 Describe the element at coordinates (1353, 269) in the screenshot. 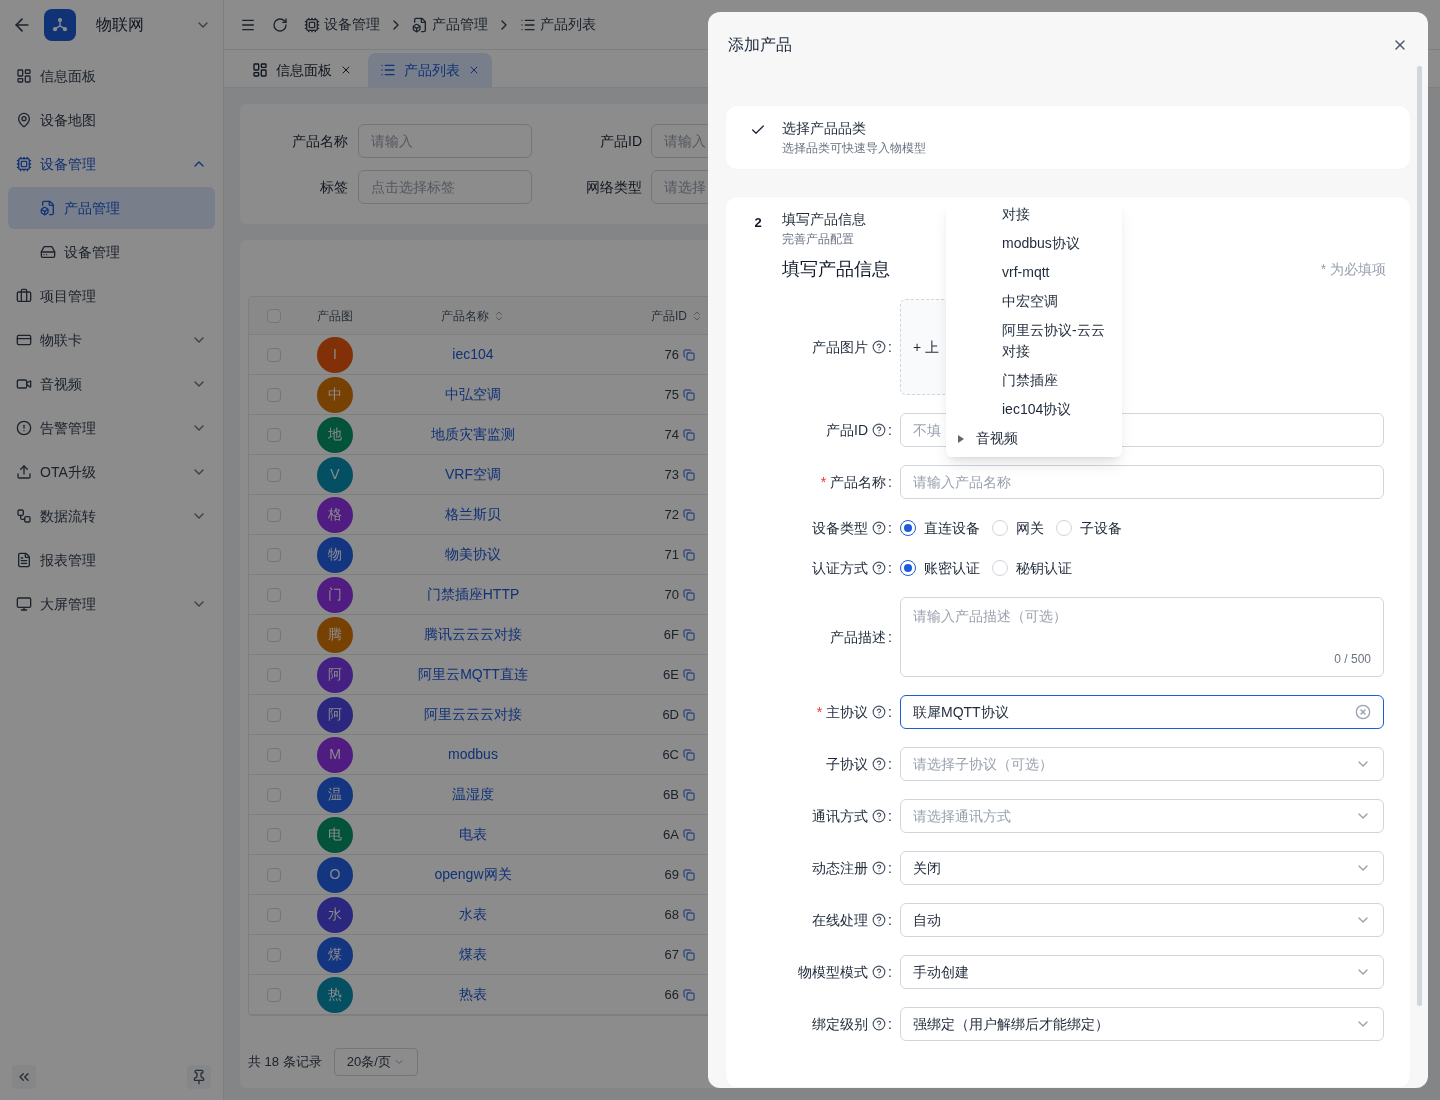

I see `required-note: * 为必填项` at that location.